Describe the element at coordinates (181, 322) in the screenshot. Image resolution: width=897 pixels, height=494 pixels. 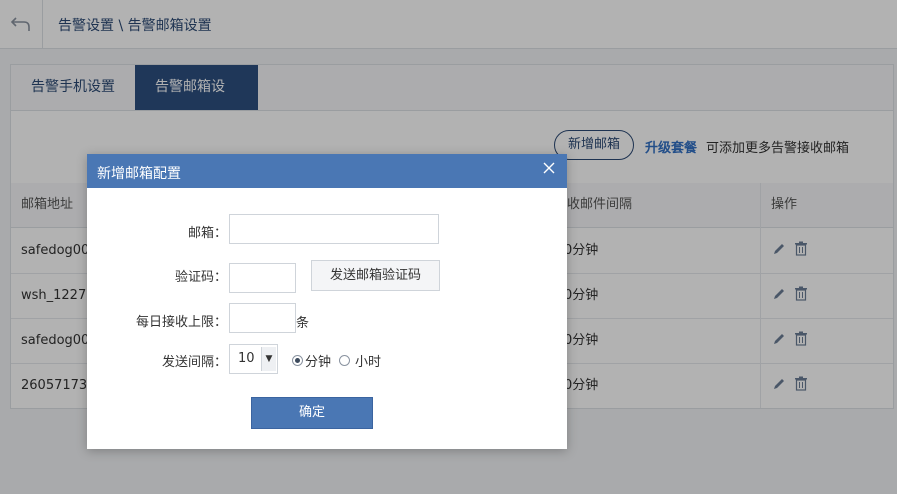
I see `daily-limit-label: 每日接收上限：` at that location.